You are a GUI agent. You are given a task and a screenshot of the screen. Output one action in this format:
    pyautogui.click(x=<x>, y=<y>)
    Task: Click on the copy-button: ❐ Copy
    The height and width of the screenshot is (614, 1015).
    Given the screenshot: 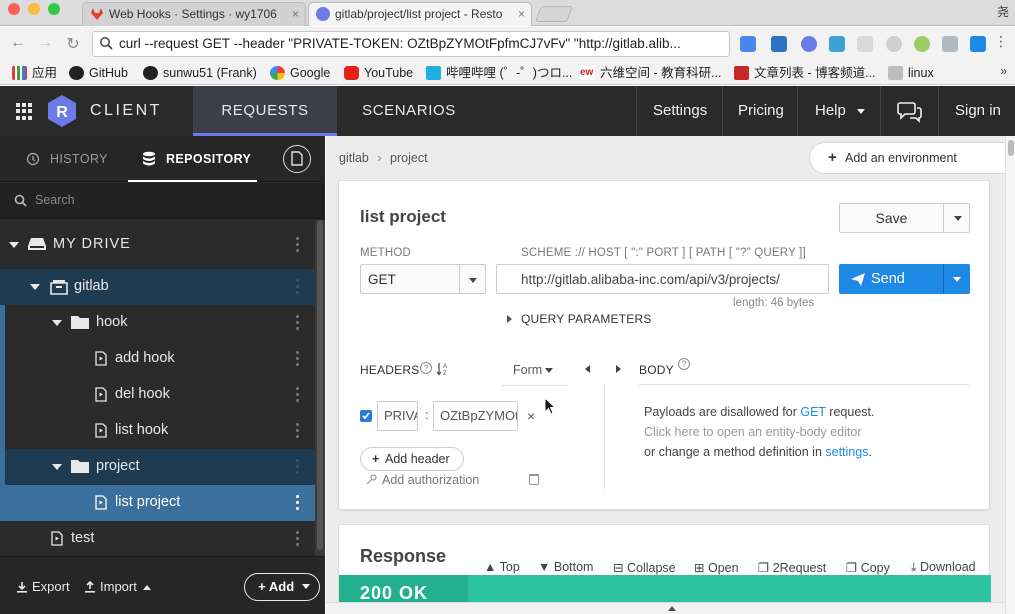 What is the action you would take?
    pyautogui.click(x=868, y=567)
    